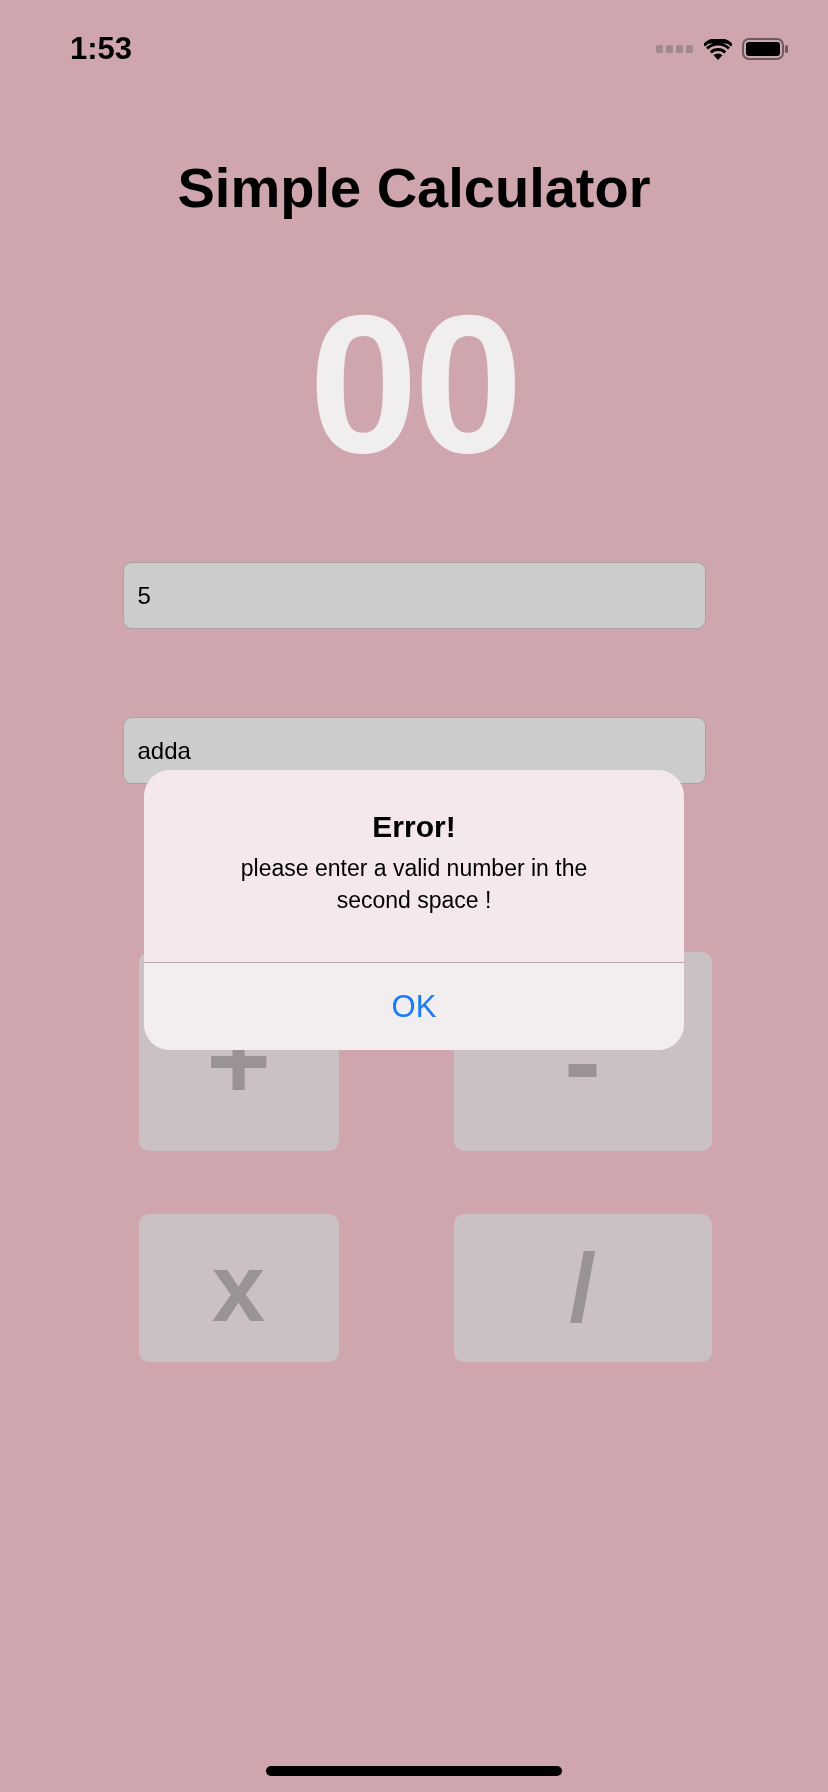  What do you see at coordinates (414, 884) in the screenshot?
I see `alert-message: please enter a valid number in the second space !` at bounding box center [414, 884].